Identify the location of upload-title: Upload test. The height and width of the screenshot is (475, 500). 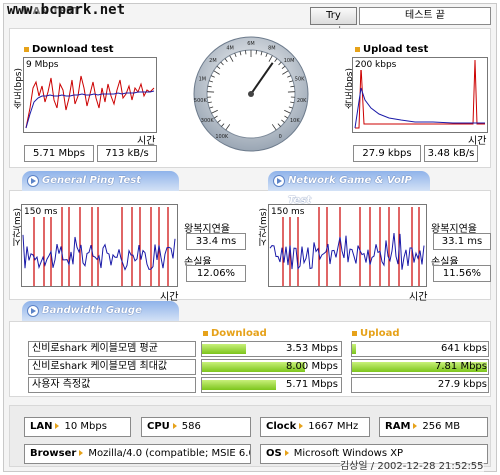
(391, 49).